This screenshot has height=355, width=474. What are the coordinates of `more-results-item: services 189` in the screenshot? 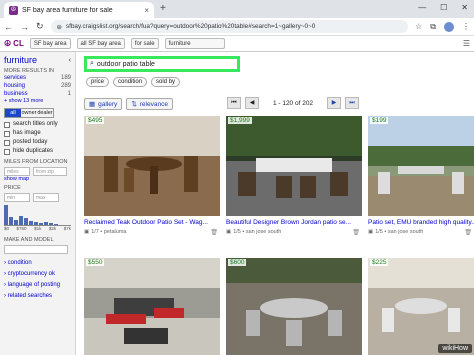 It's located at (37, 78).